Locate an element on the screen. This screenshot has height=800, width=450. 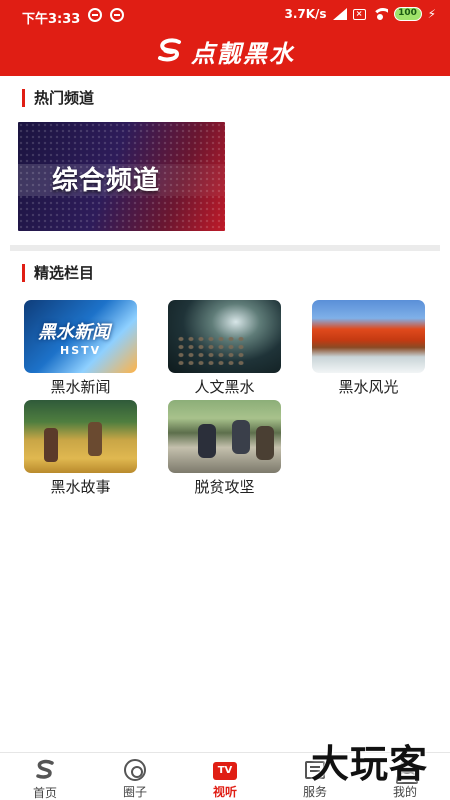
nav-label: 首页 is located at coordinates (44, 793).